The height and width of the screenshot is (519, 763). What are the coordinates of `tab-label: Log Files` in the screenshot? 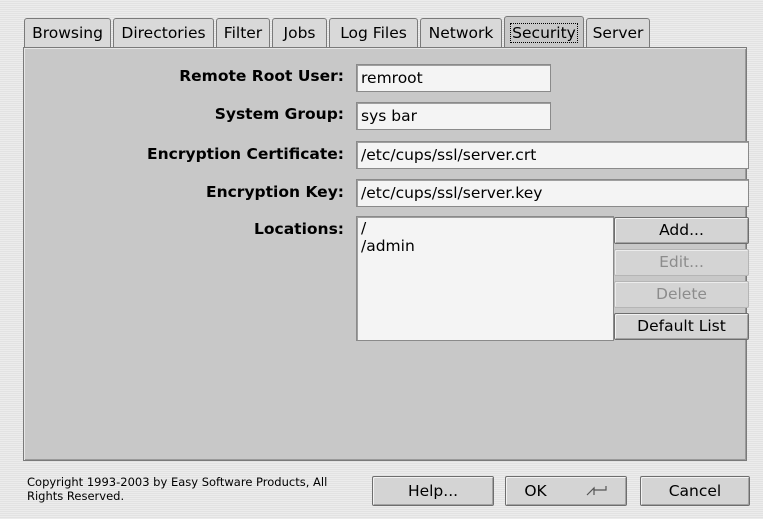 It's located at (373, 33).